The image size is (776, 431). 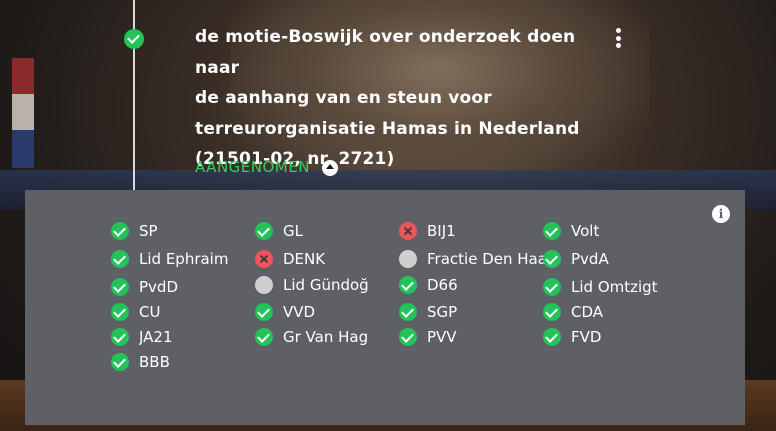 I want to click on party-name: D66, so click(x=442, y=285).